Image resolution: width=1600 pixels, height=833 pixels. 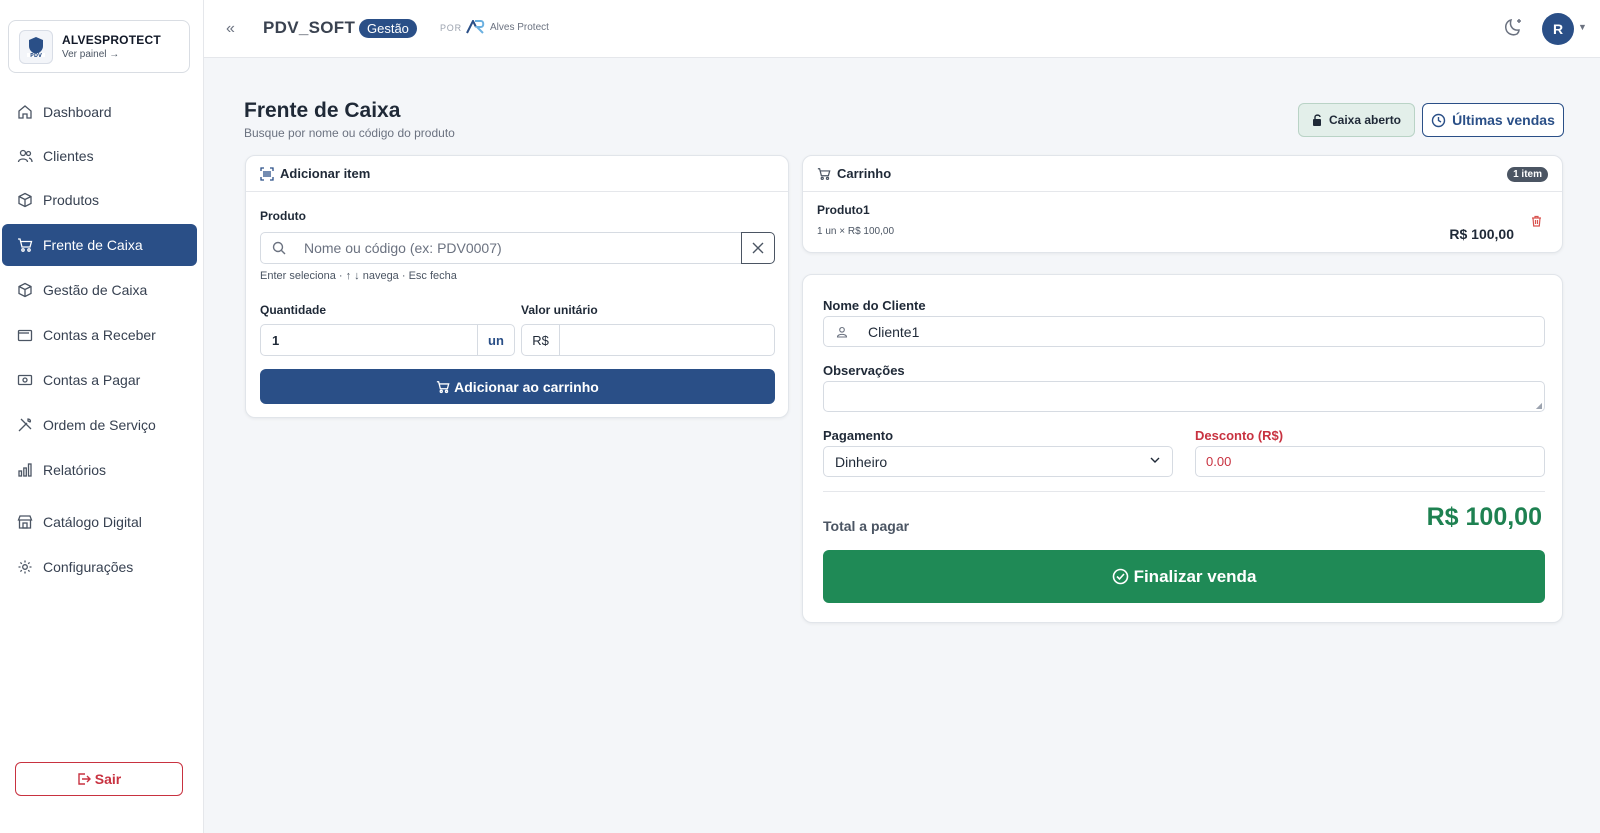 I want to click on by-label: POR, so click(x=451, y=28).